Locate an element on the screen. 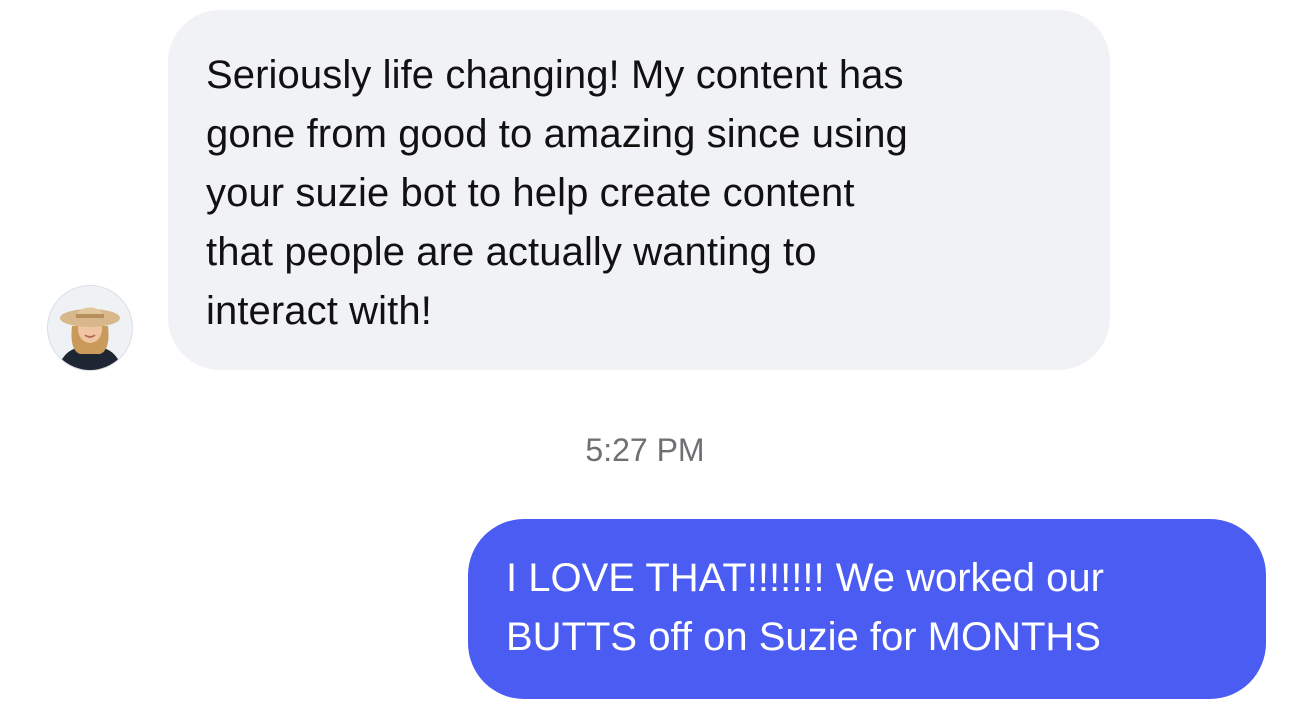 The image size is (1290, 708). message-timestamp: 5:27 PM is located at coordinates (645, 450).